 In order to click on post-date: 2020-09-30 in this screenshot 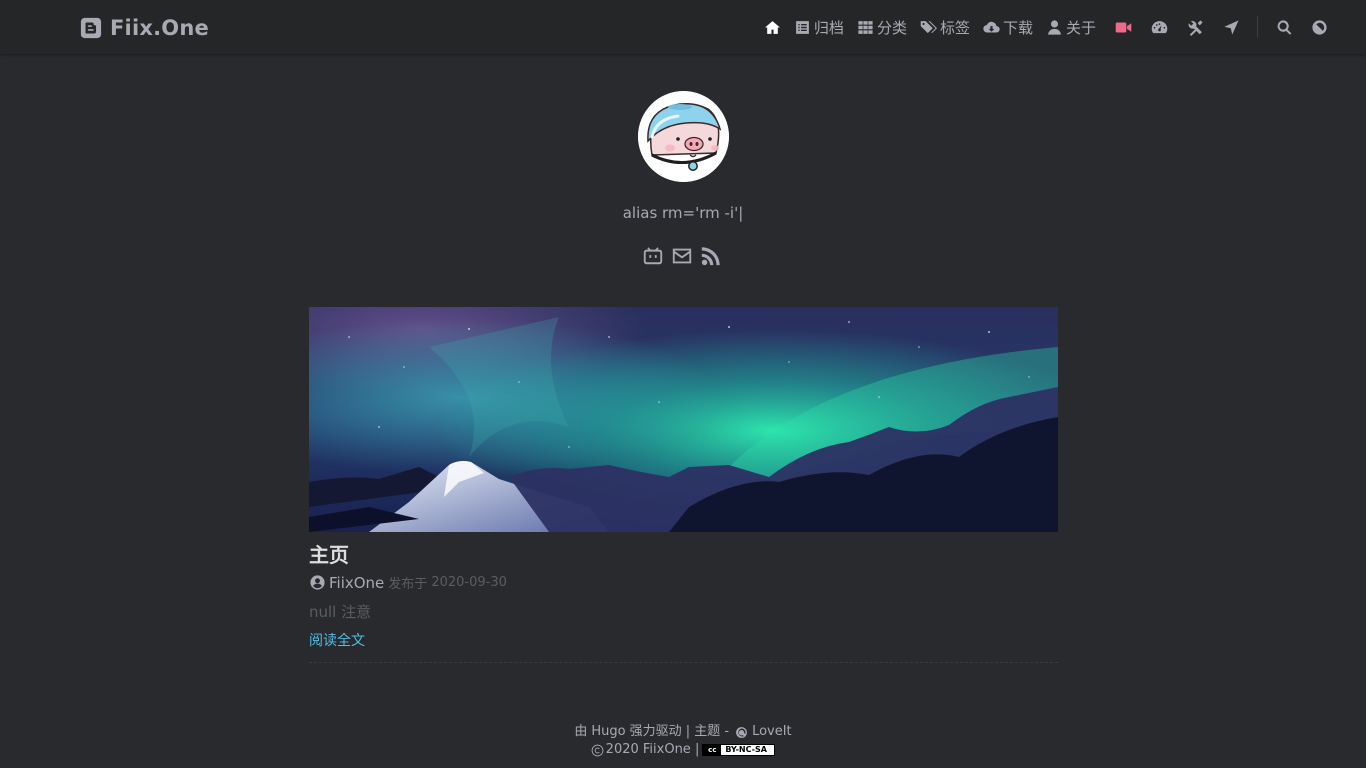, I will do `click(469, 582)`.